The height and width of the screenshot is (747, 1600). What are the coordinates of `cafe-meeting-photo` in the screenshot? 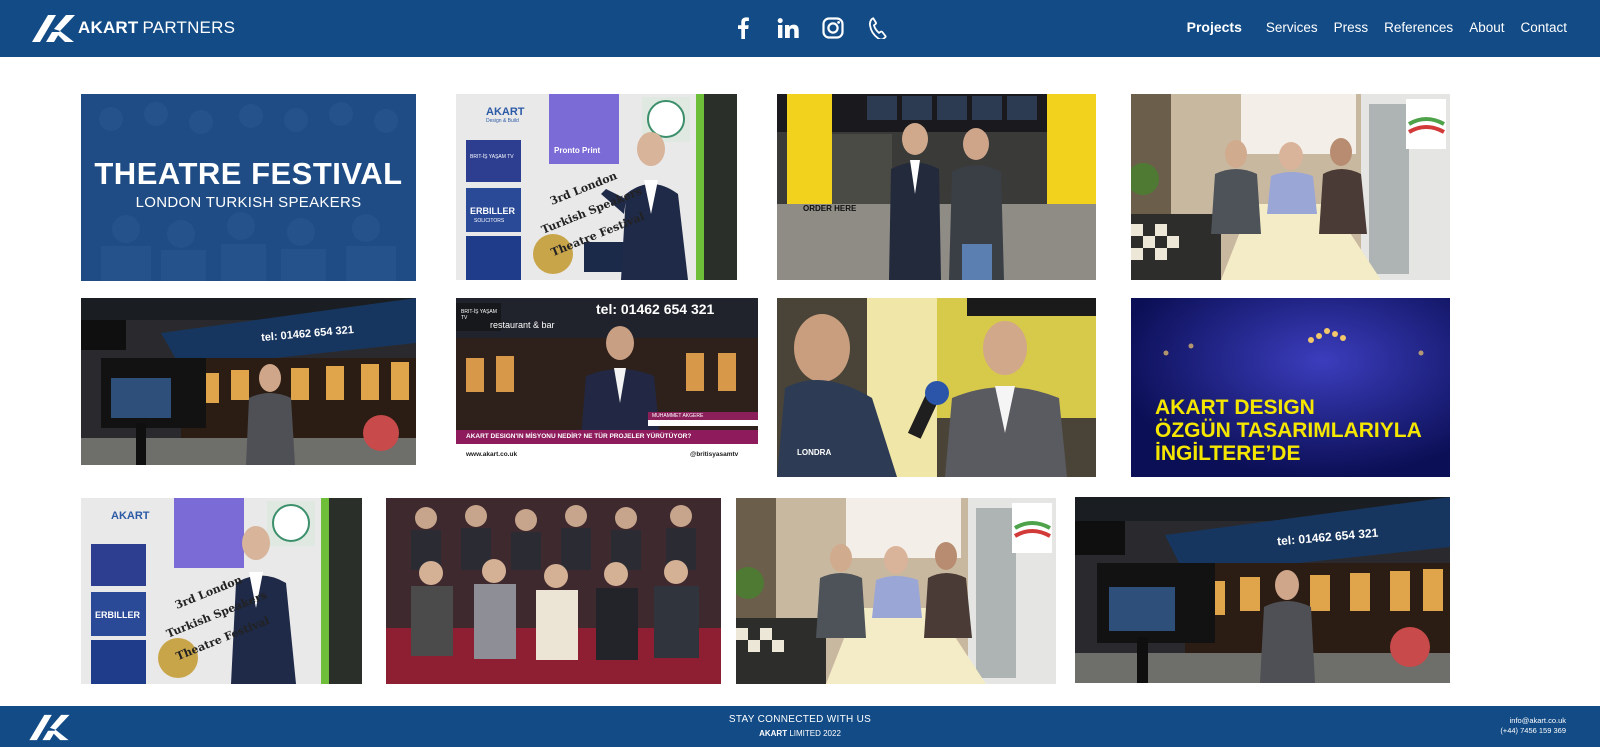 It's located at (1290, 187).